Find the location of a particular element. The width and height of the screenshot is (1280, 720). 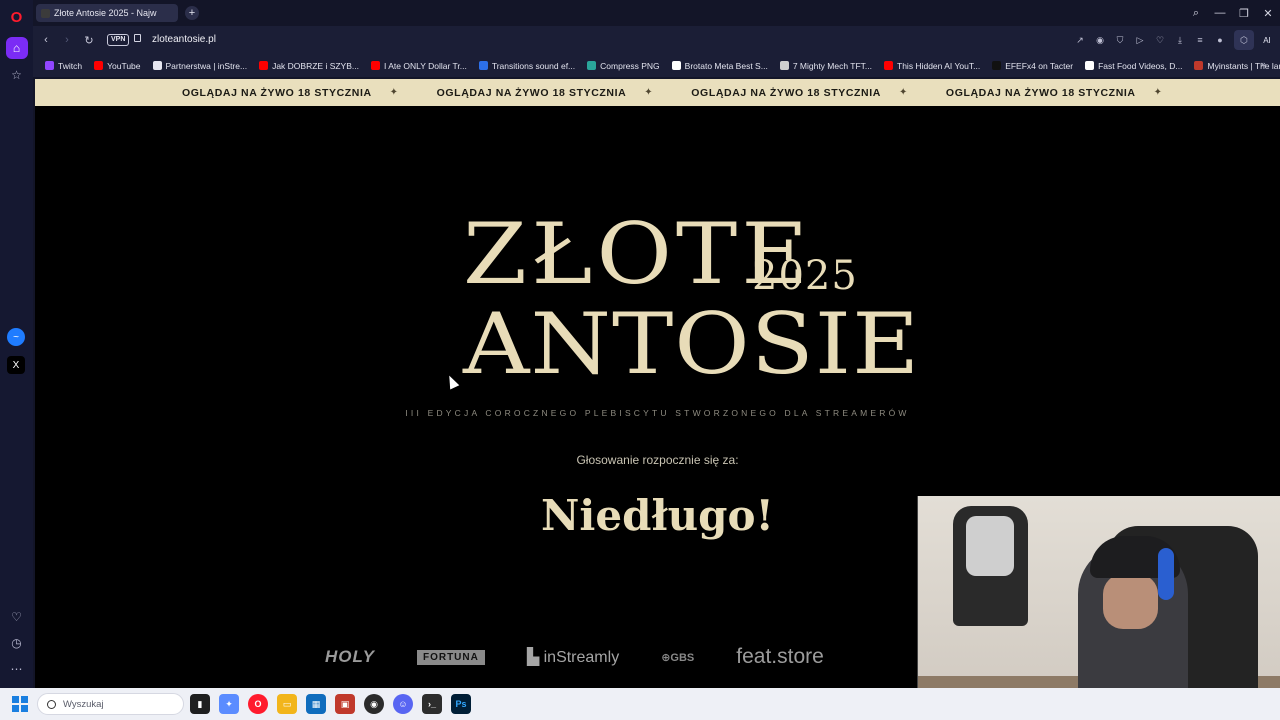

bookmark-item: EFEFx4 on Tacter is located at coordinates (1032, 66).